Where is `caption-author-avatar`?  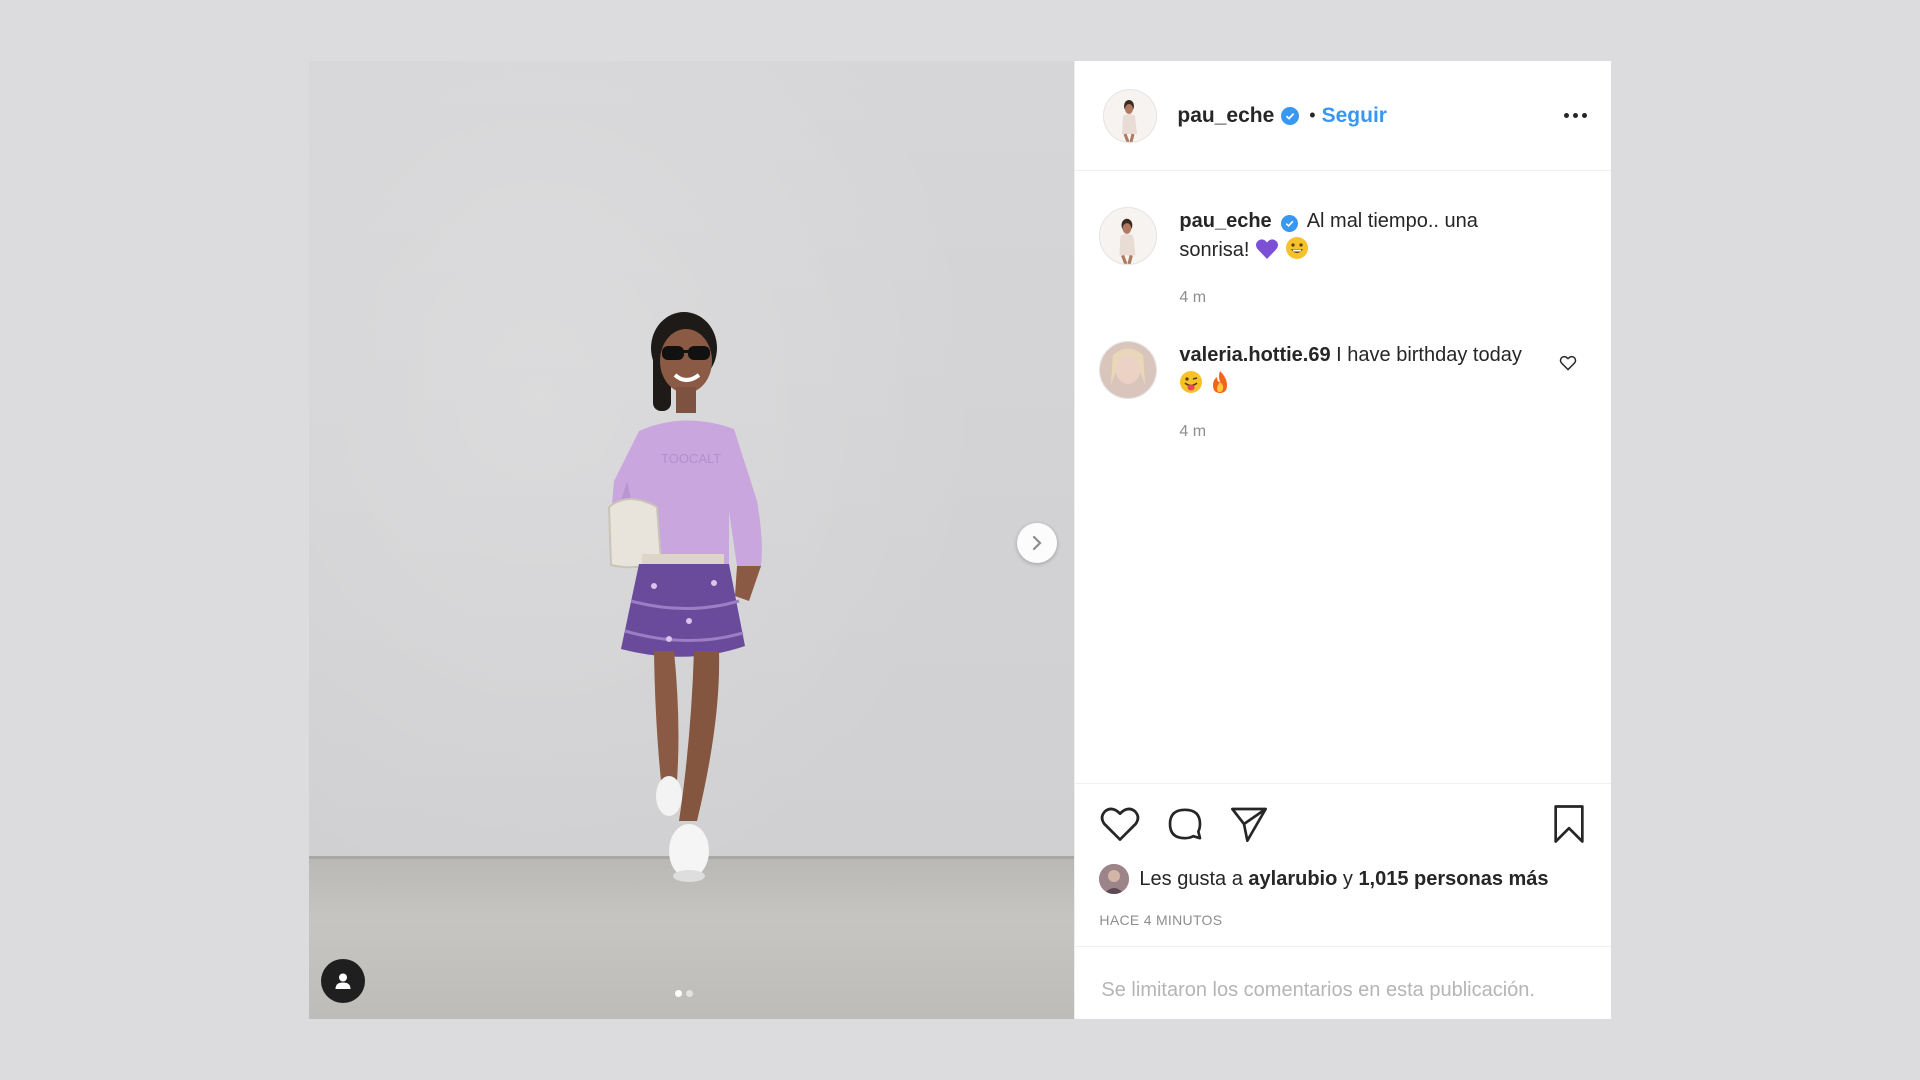
caption-author-avatar is located at coordinates (1128, 236).